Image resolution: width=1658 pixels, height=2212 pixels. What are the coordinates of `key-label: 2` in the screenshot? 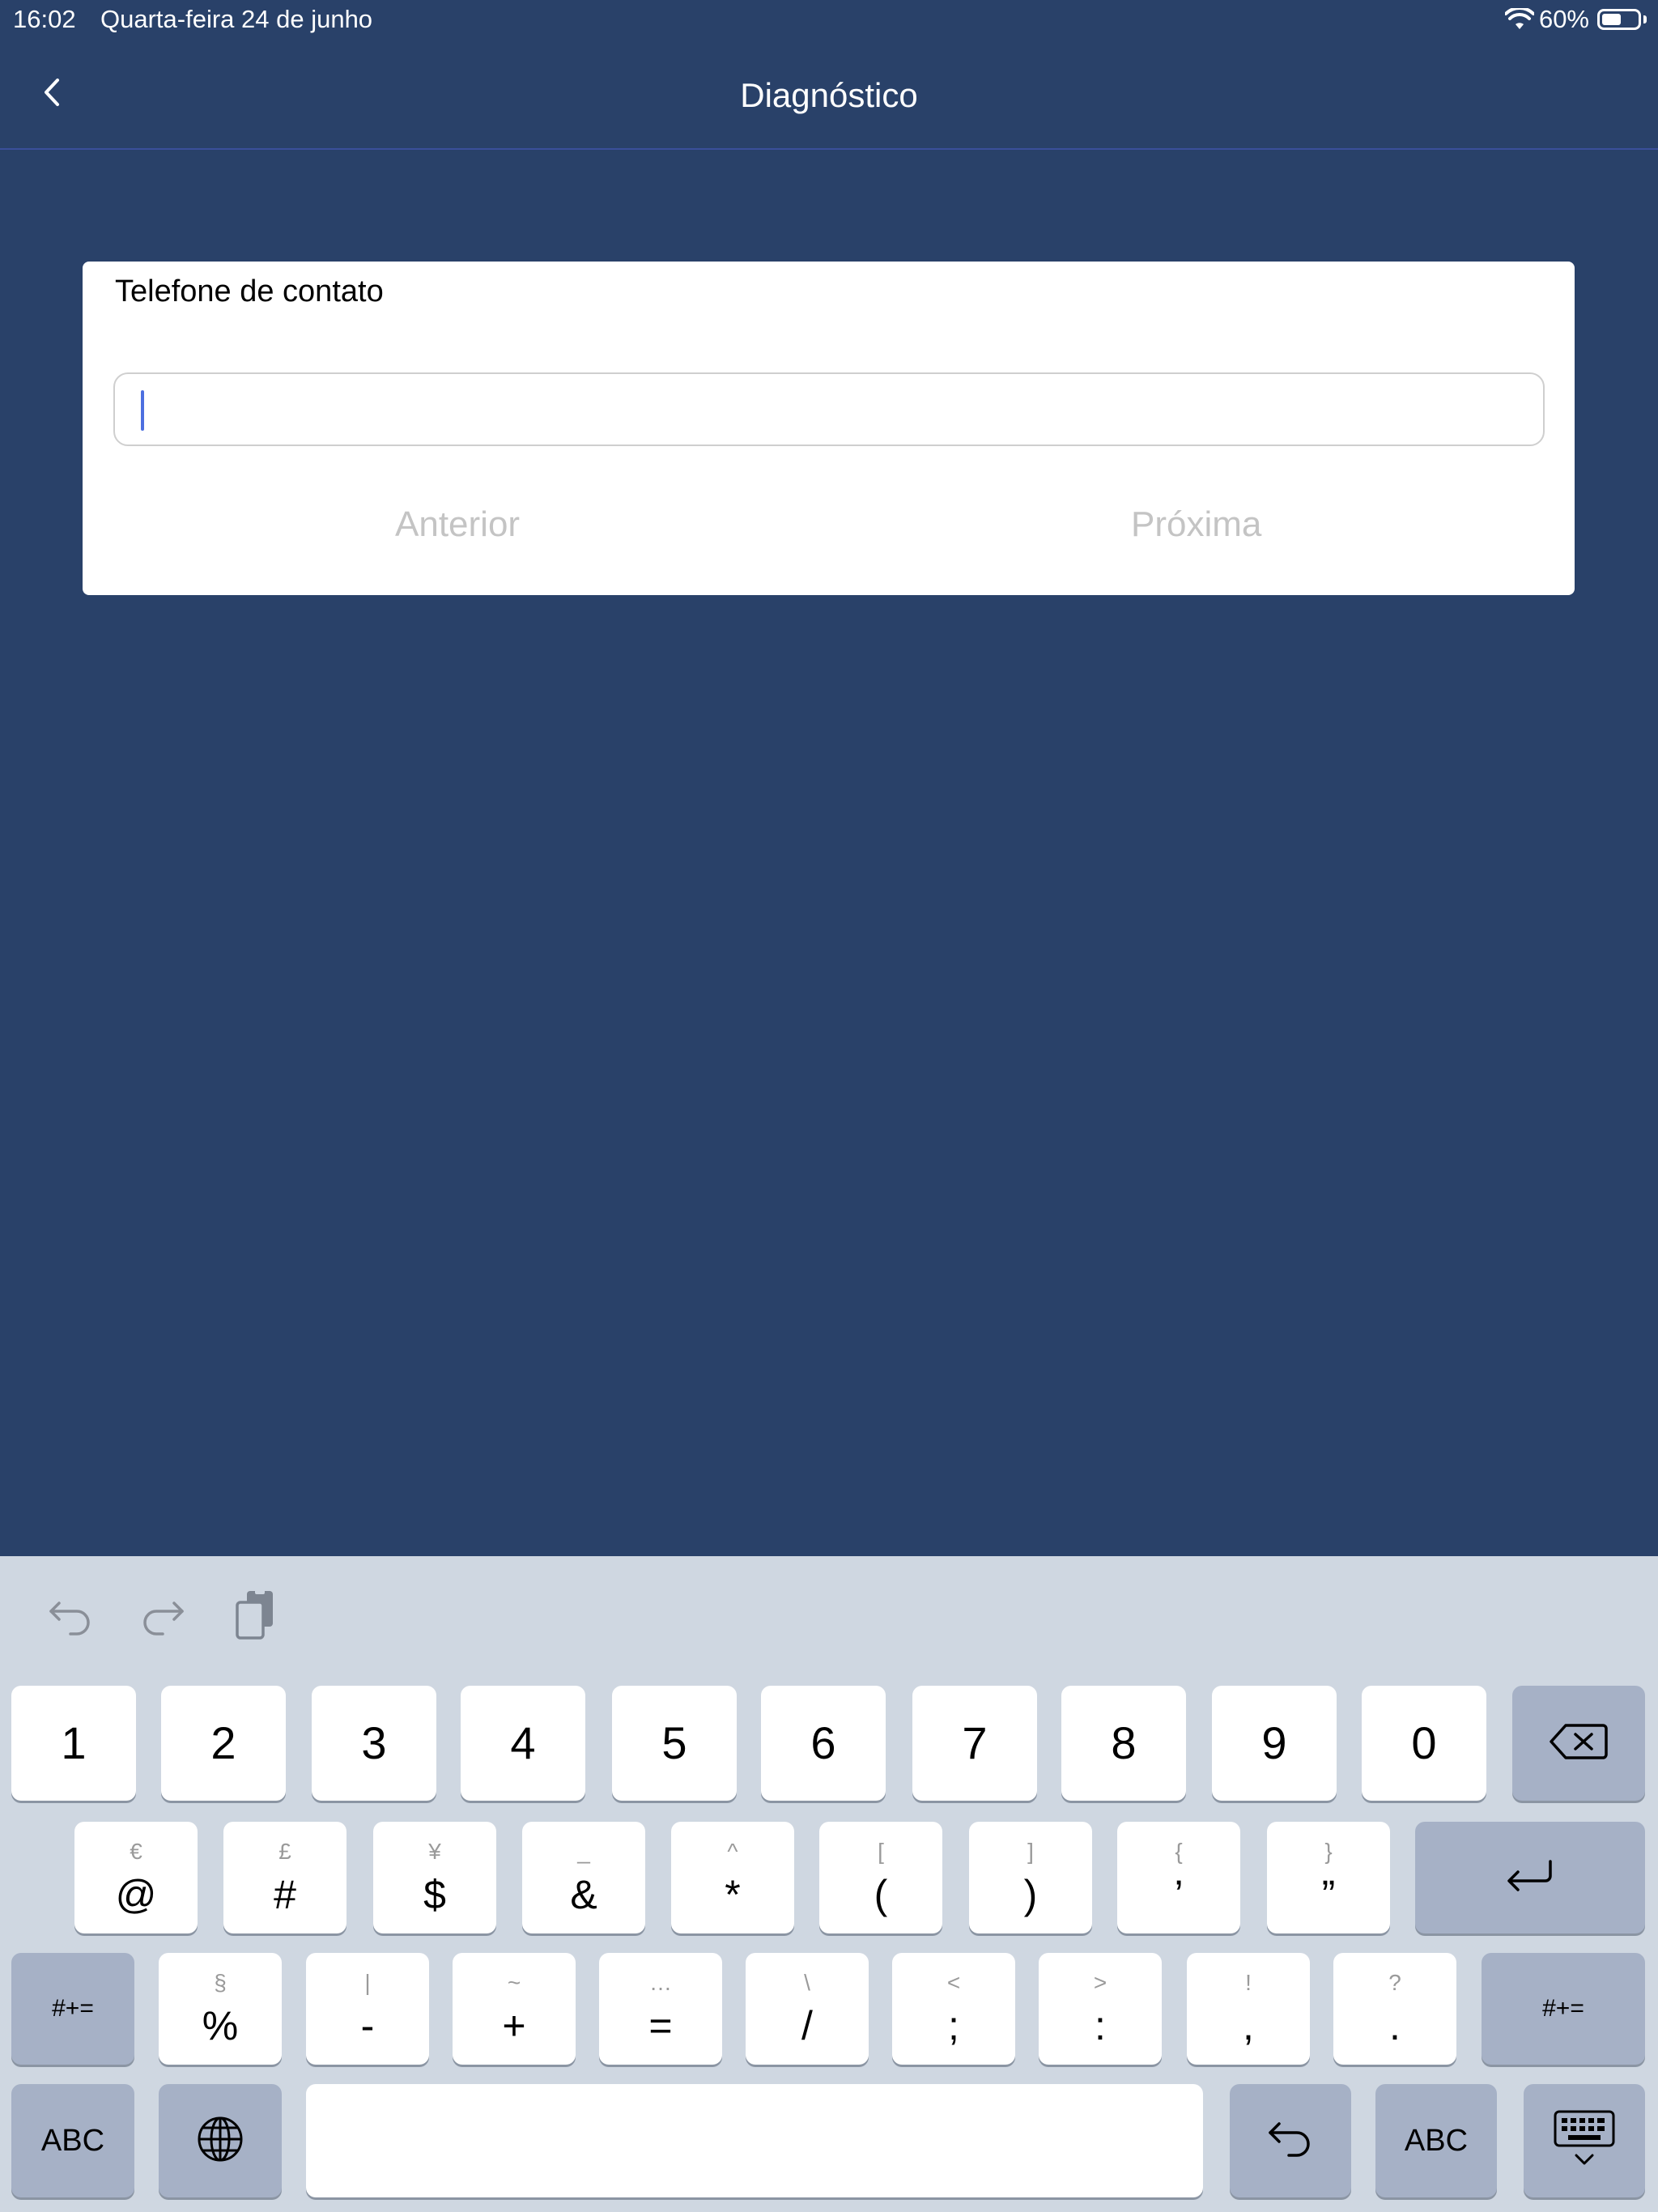 It's located at (223, 1743).